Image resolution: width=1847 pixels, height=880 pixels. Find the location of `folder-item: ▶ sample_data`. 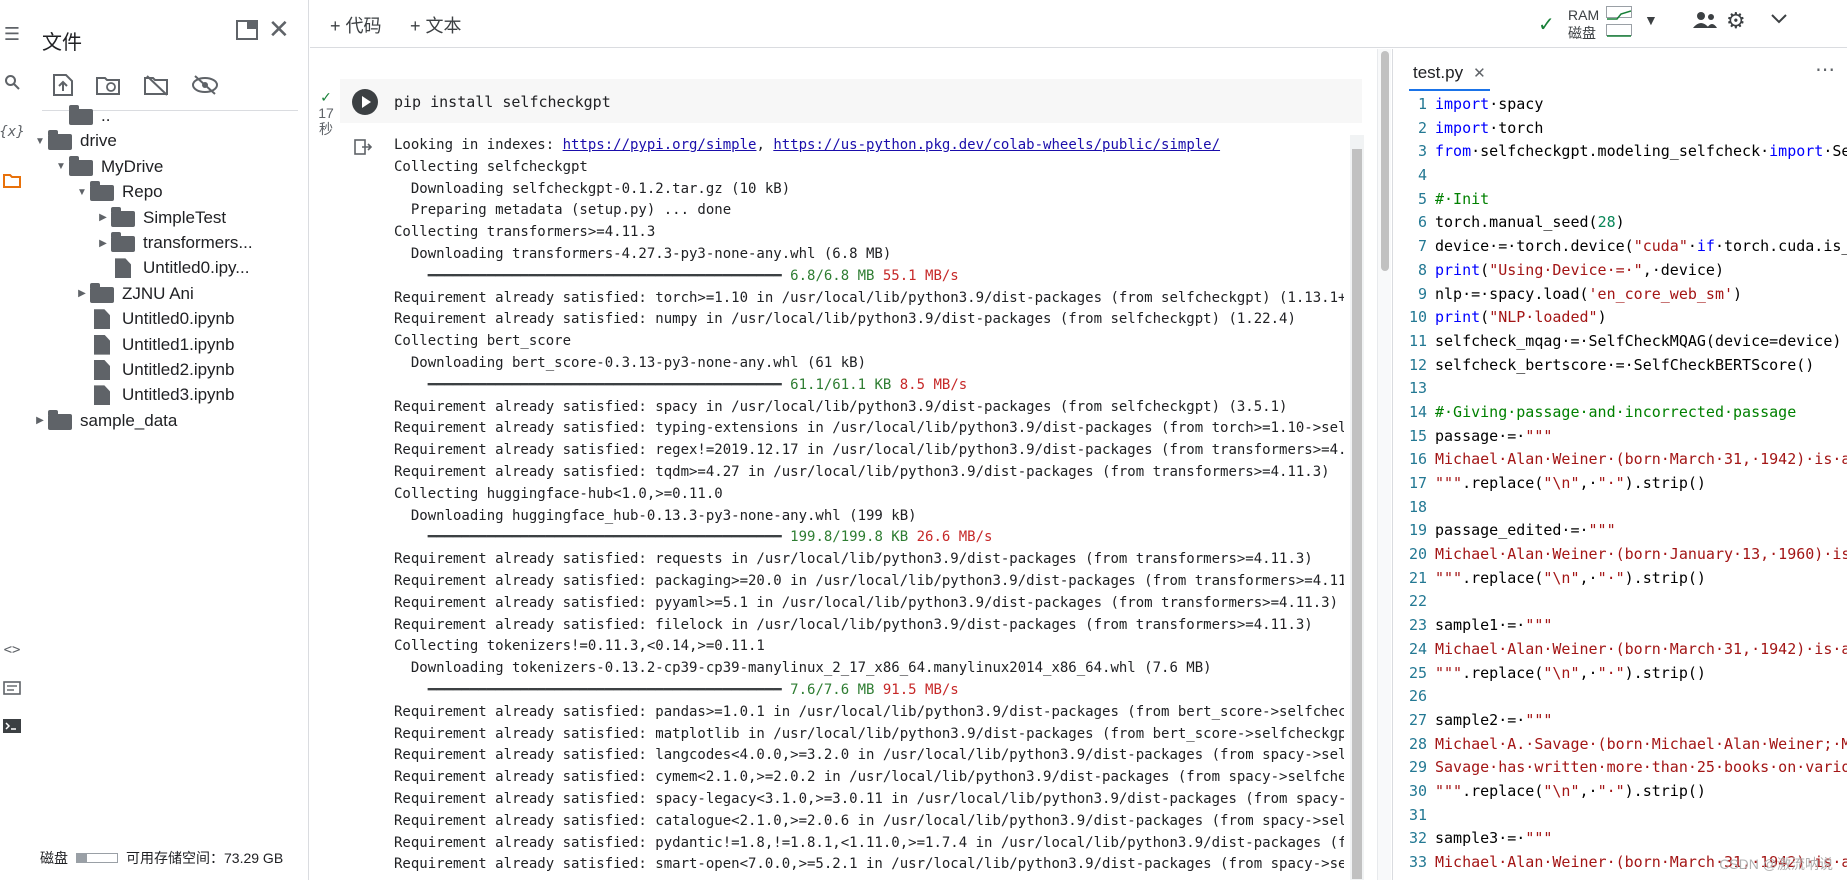

folder-item: ▶ sample_data is located at coordinates (104, 421).